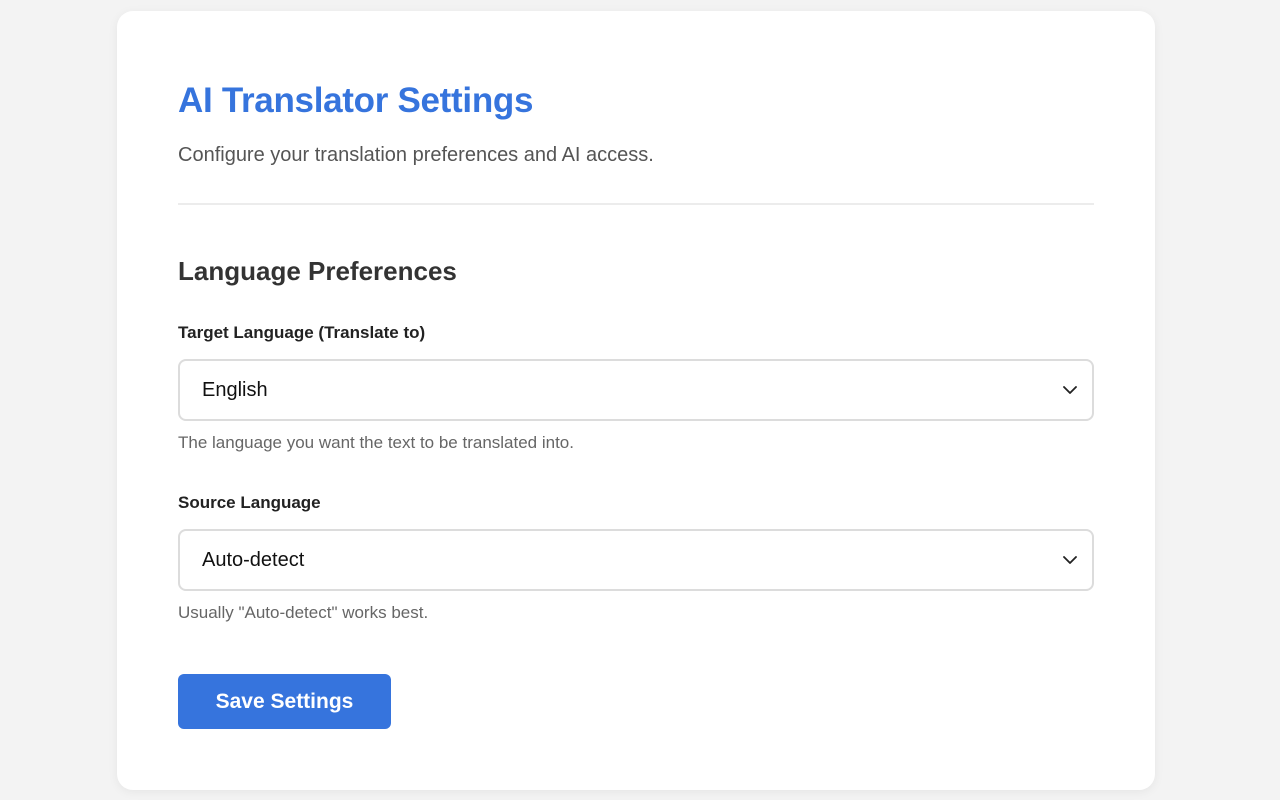  I want to click on save-settings-button: Save Settings, so click(284, 701).